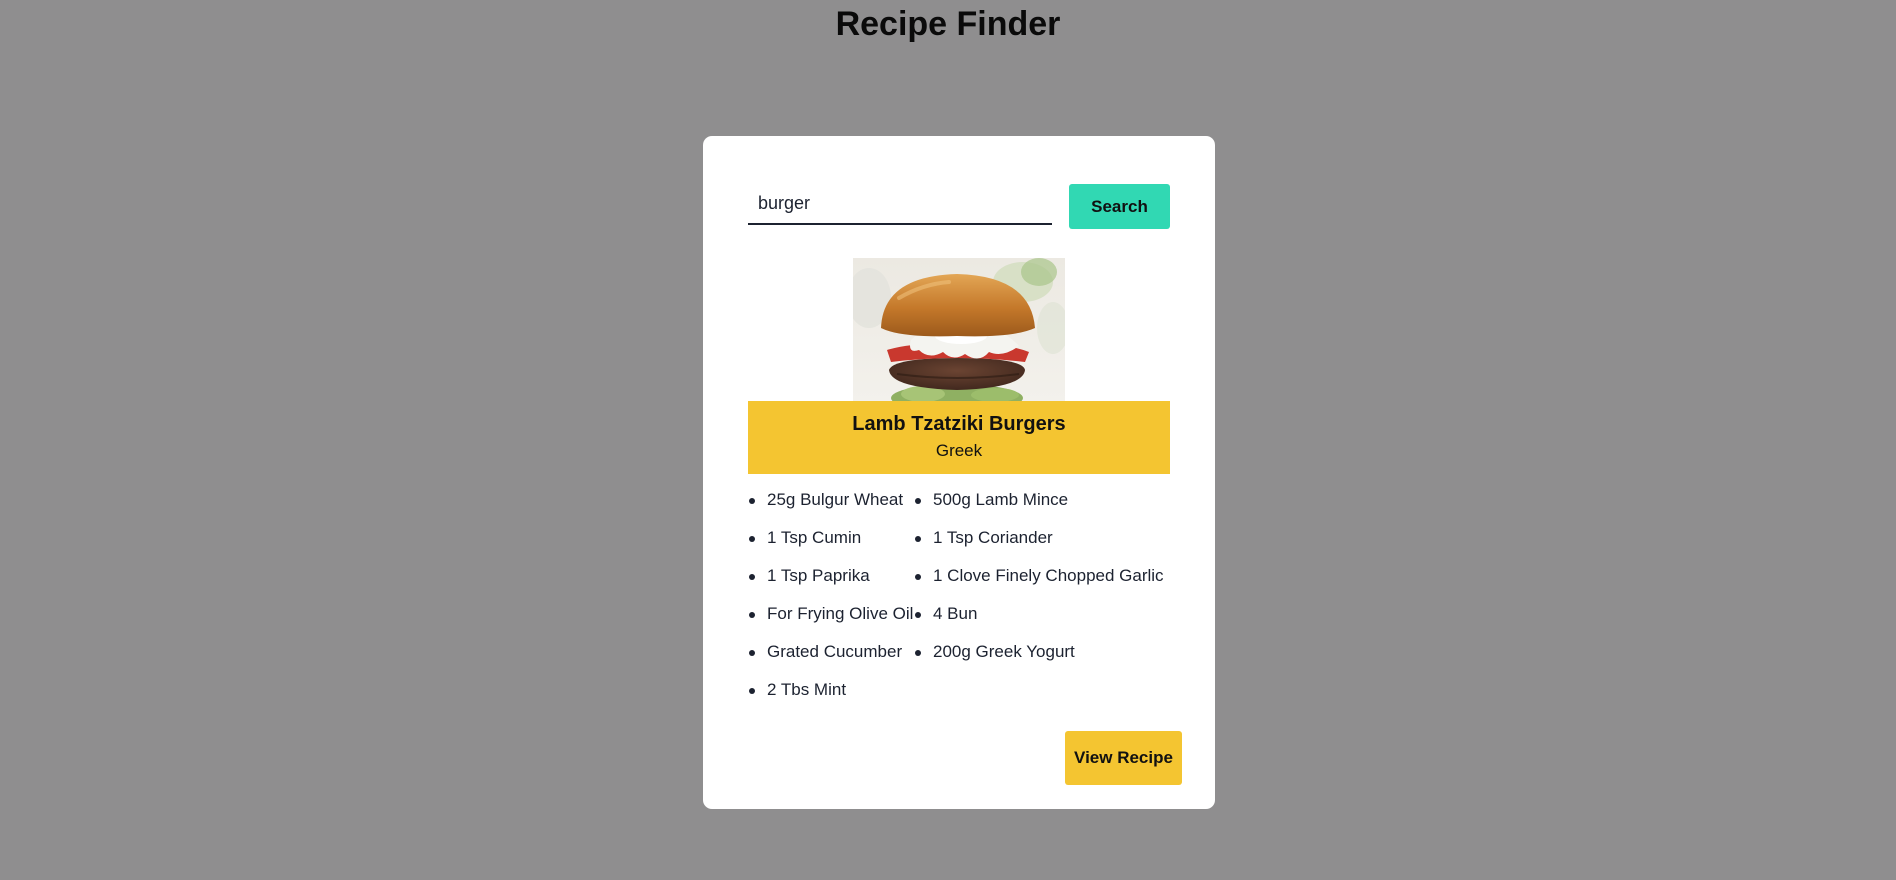  Describe the element at coordinates (959, 424) in the screenshot. I see `meal-name: Lamb Tzatziki Burgers` at that location.